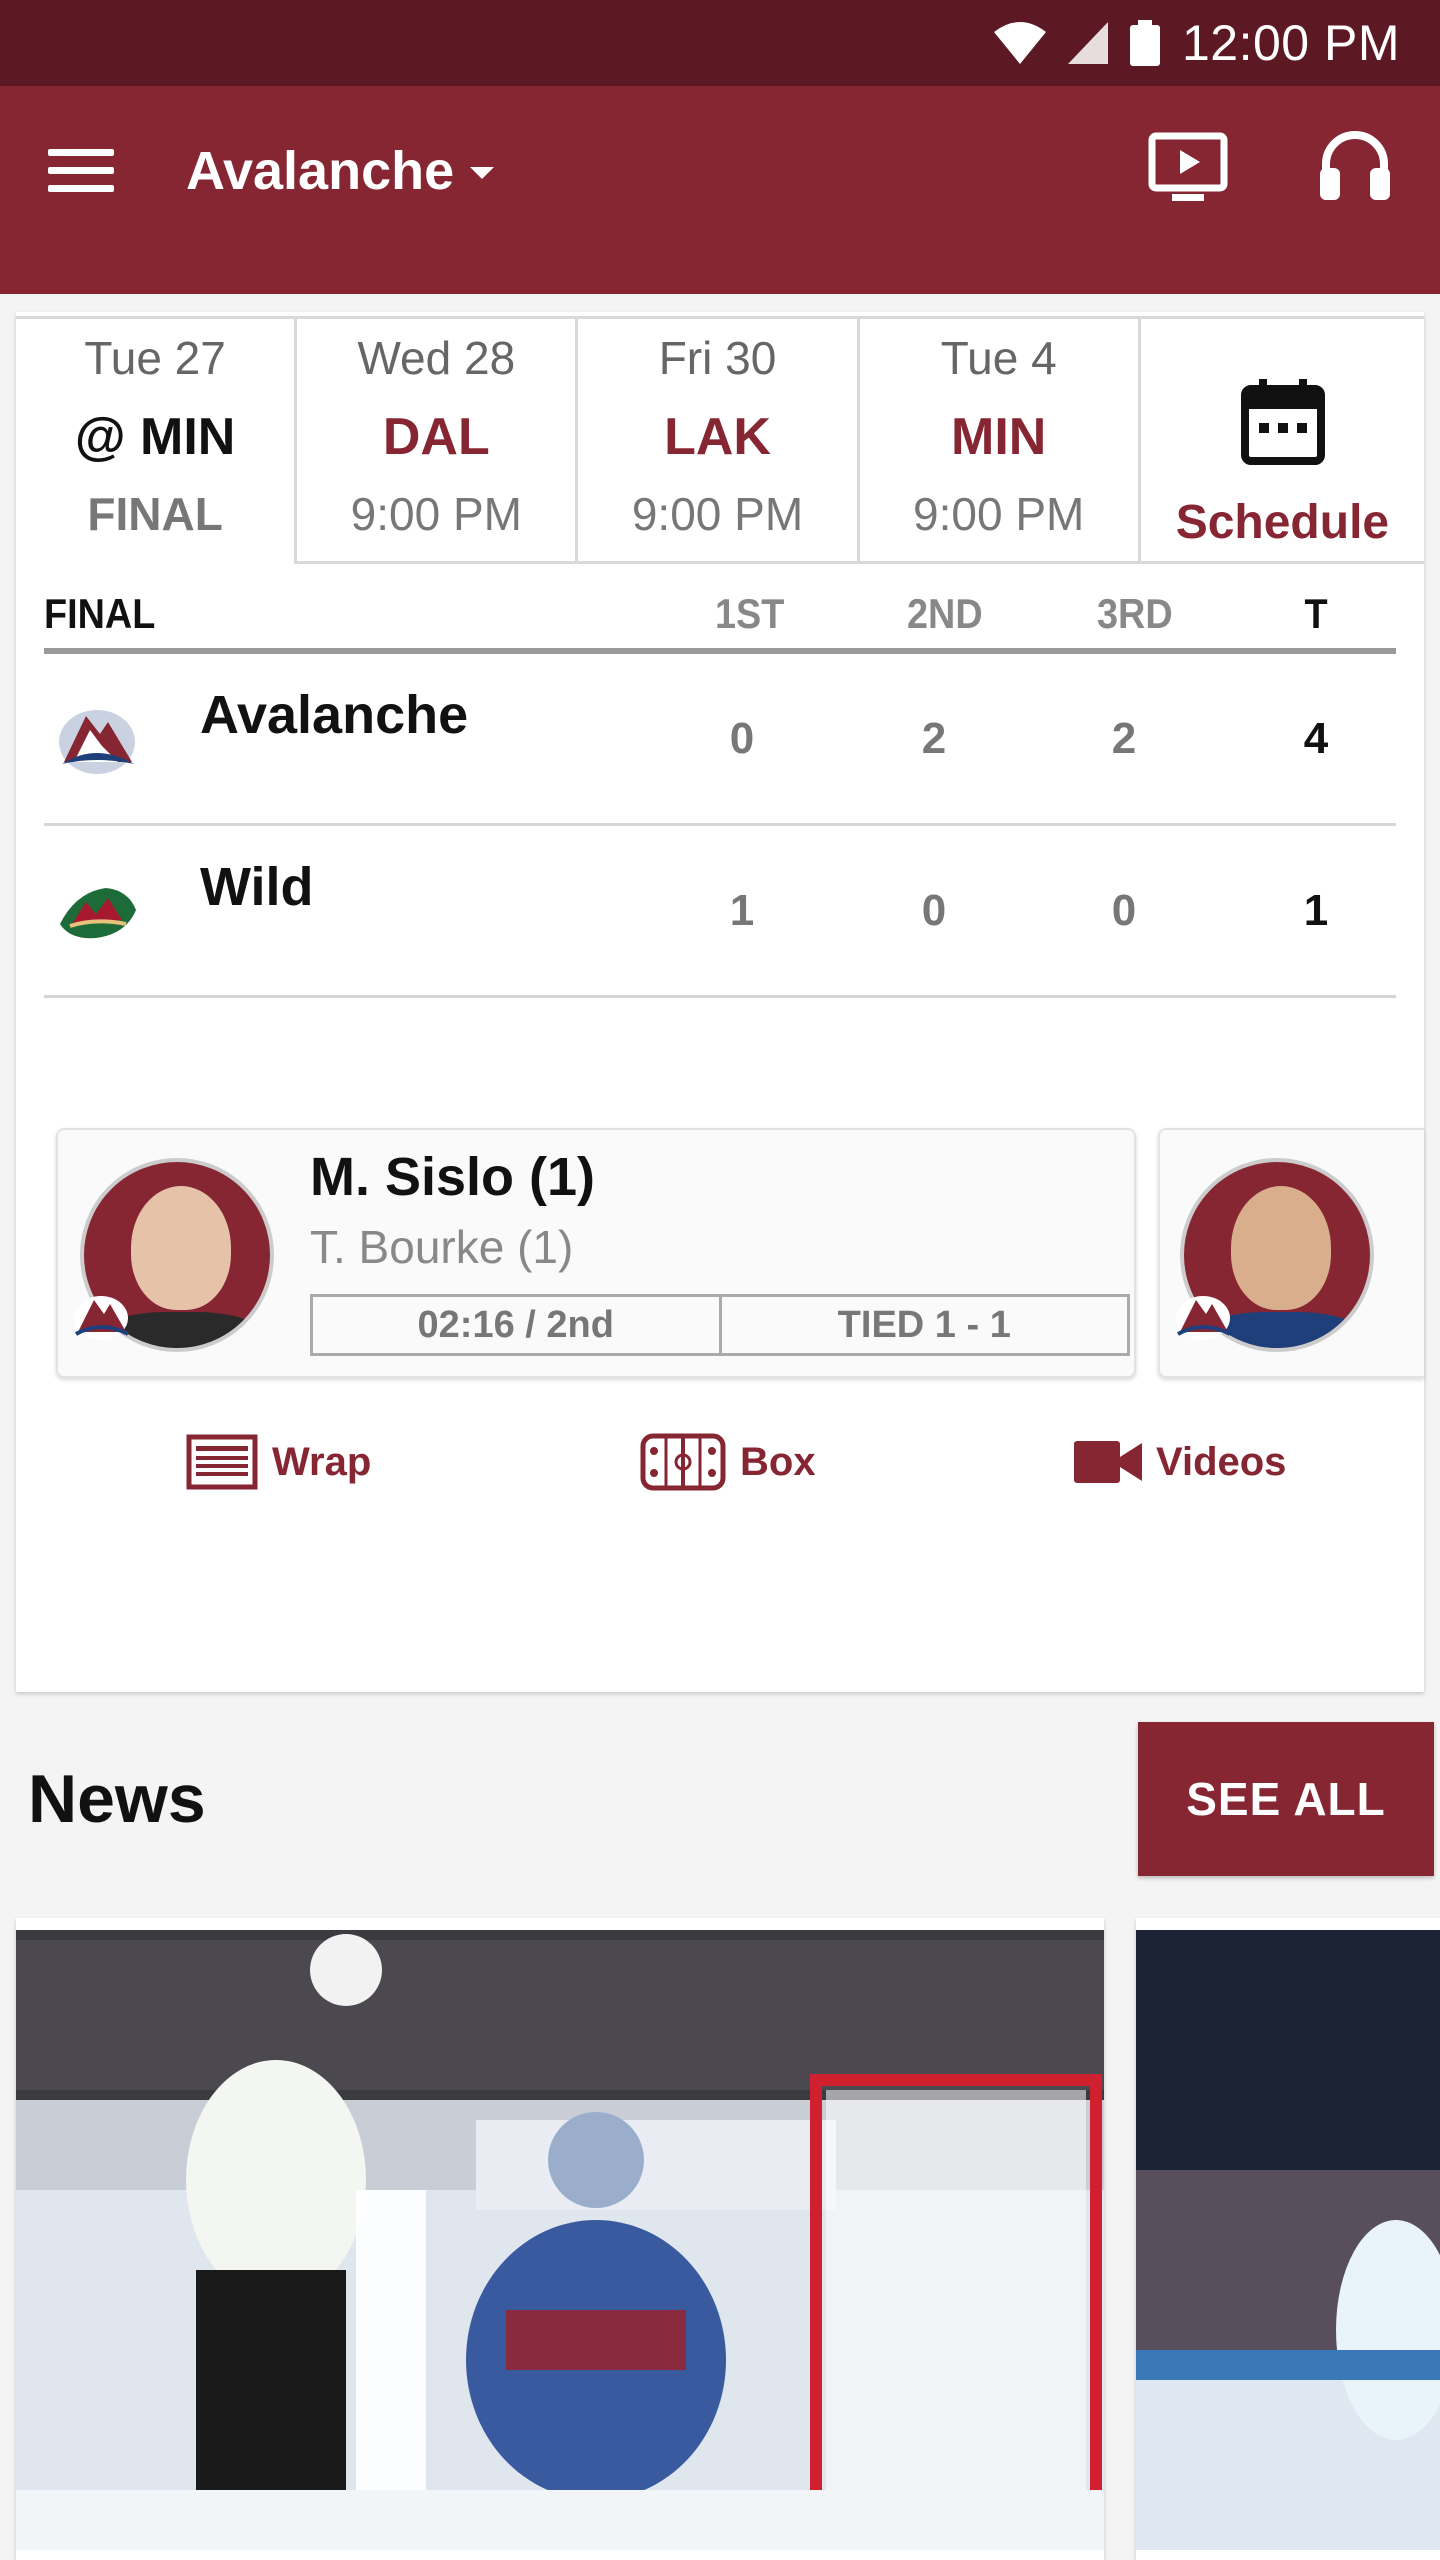 The width and height of the screenshot is (1440, 2560). I want to click on game-actions: Wrap Box Videos, so click(720, 1462).